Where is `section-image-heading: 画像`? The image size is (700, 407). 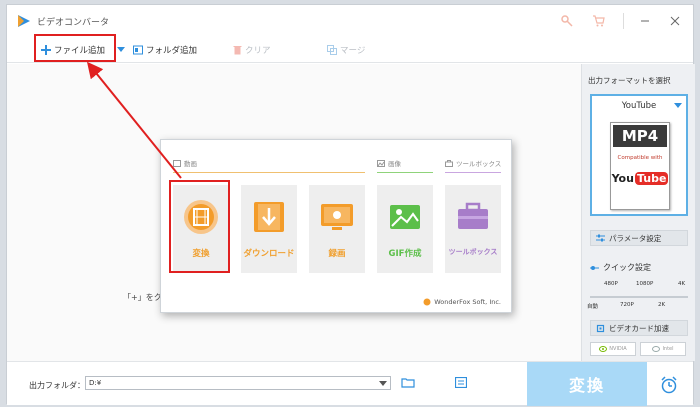
section-image-heading: 画像 is located at coordinates (389, 163).